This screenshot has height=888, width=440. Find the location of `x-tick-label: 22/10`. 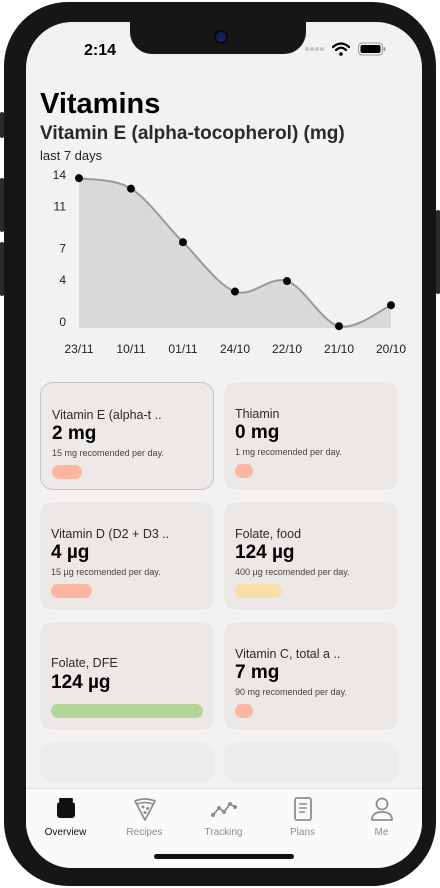

x-tick-label: 22/10 is located at coordinates (287, 349).